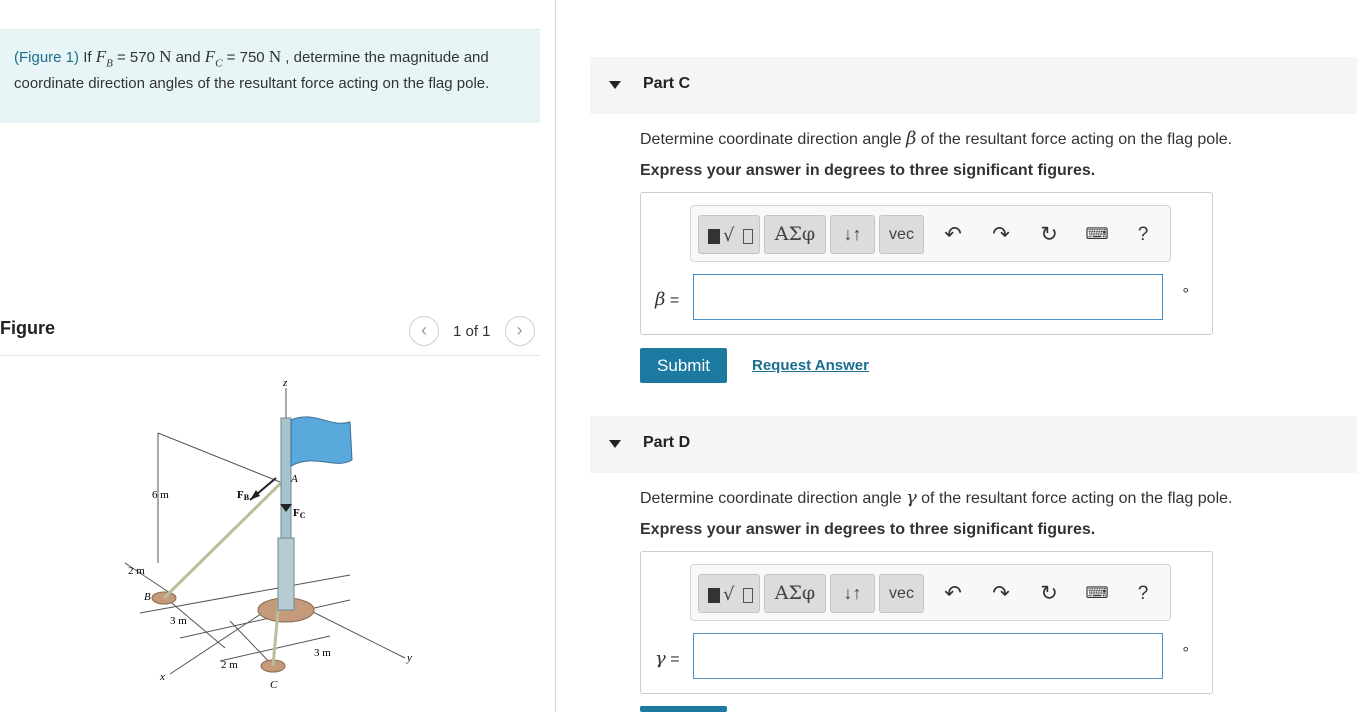 The image size is (1357, 712). I want to click on chevron-left-icon: ‹, so click(424, 330).